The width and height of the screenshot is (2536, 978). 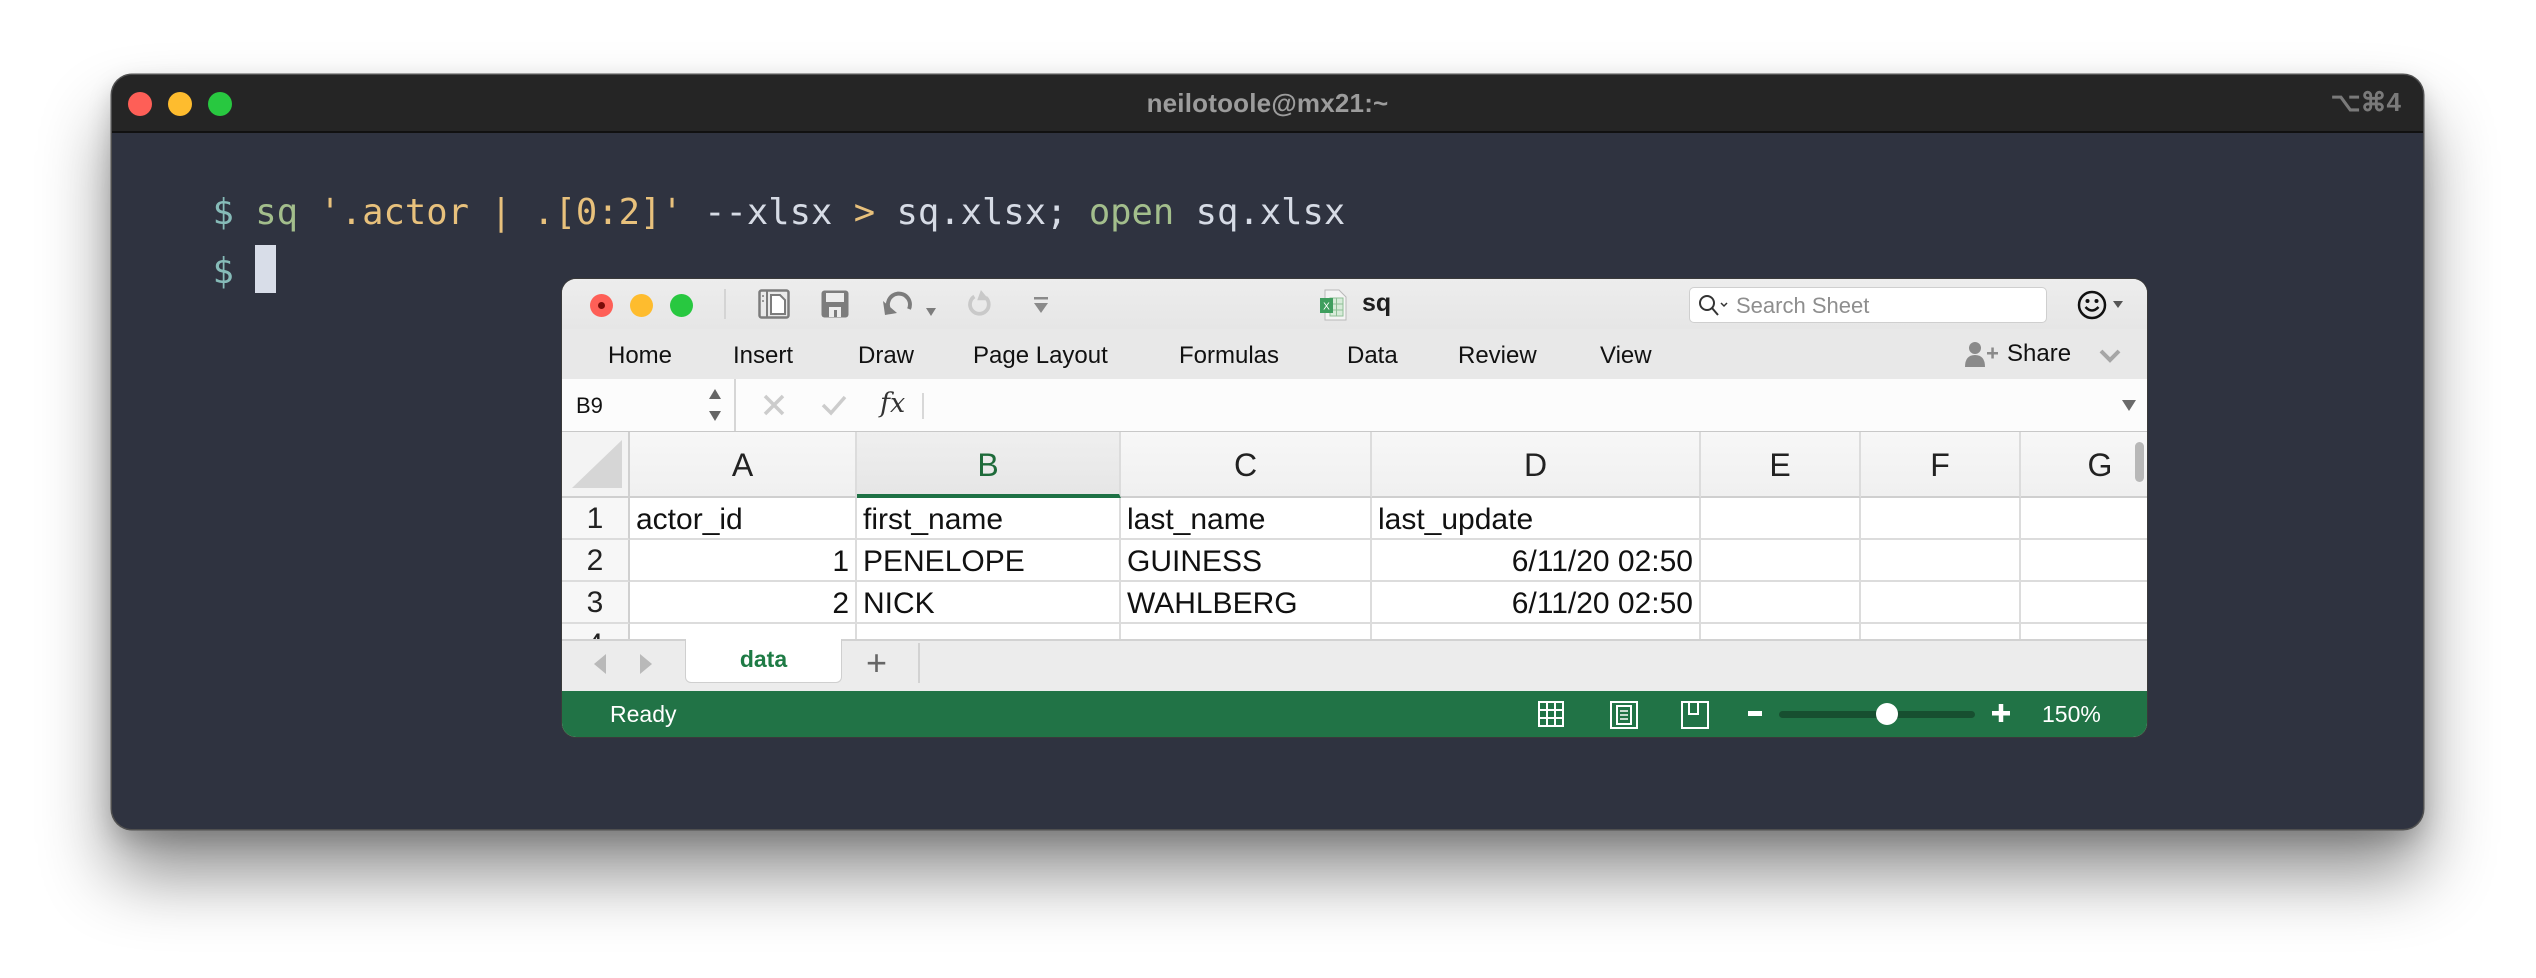 What do you see at coordinates (835, 304) in the screenshot?
I see `save-icon` at bounding box center [835, 304].